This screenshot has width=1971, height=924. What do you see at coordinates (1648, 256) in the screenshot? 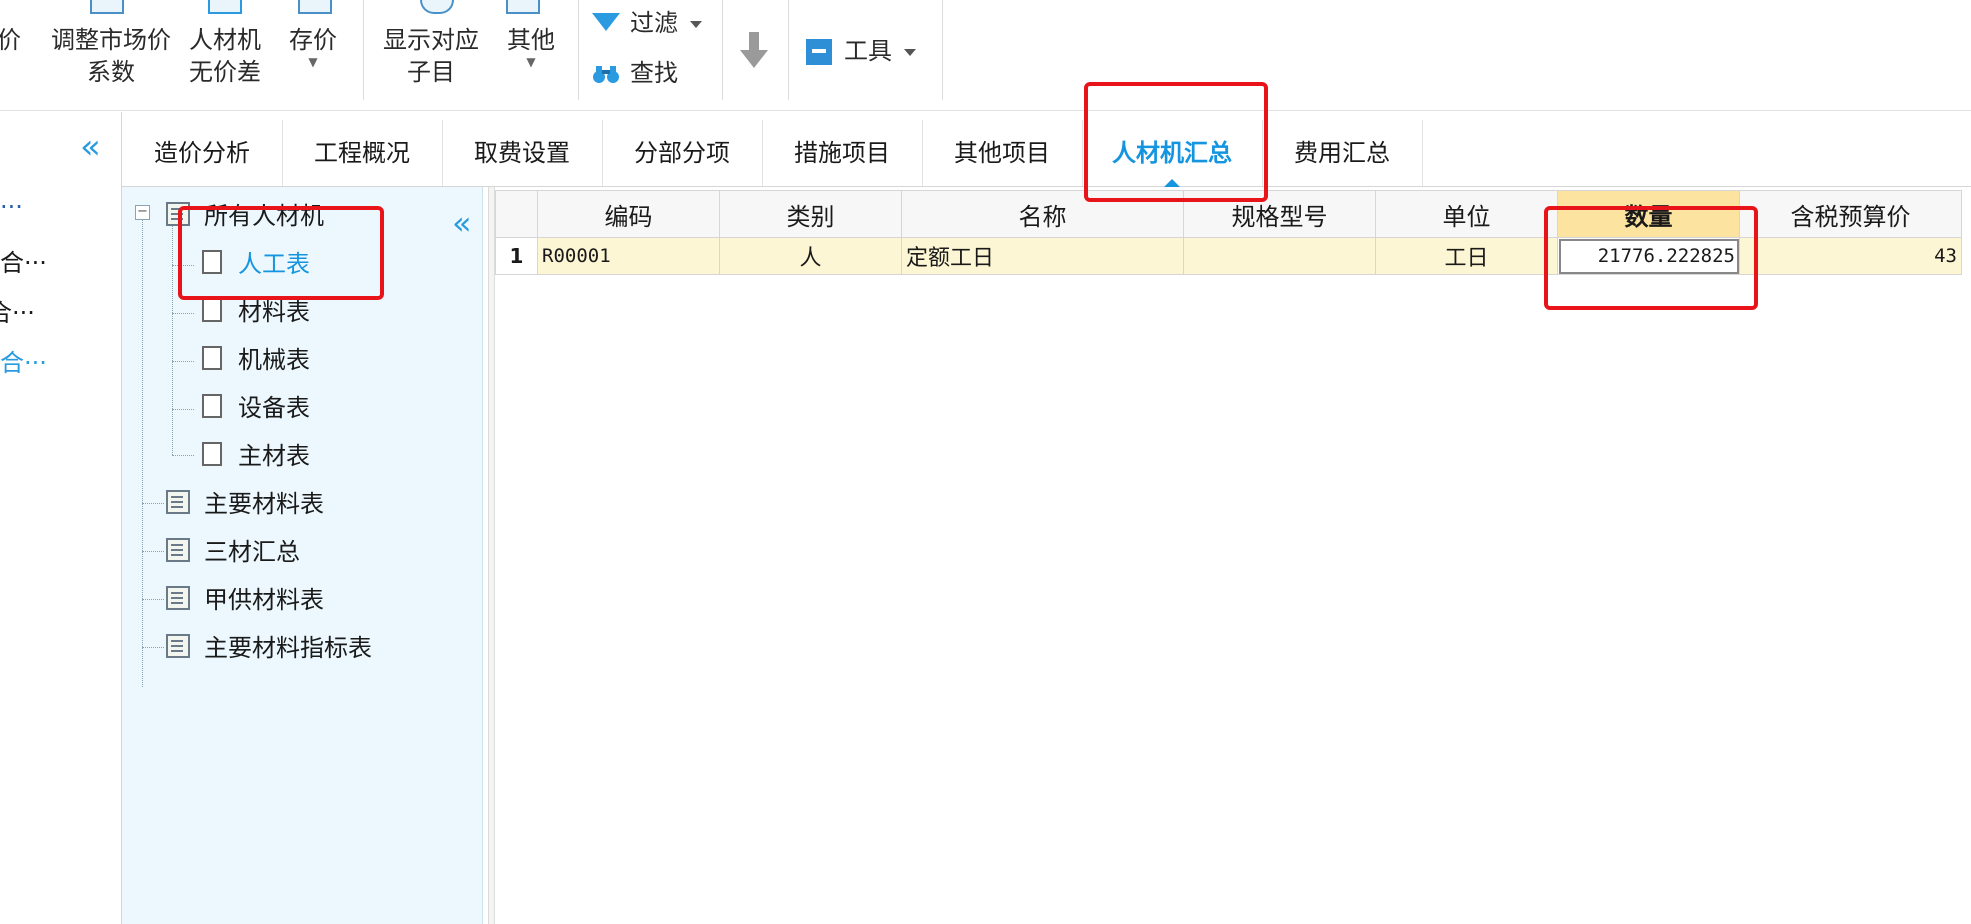
I see `cell-quantity: 21776.222825` at bounding box center [1648, 256].